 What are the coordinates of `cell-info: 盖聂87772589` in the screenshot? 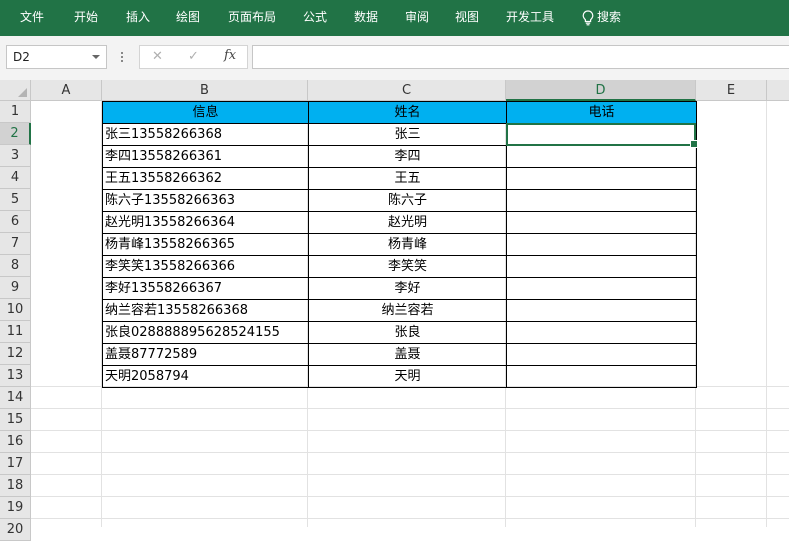 It's located at (205, 354).